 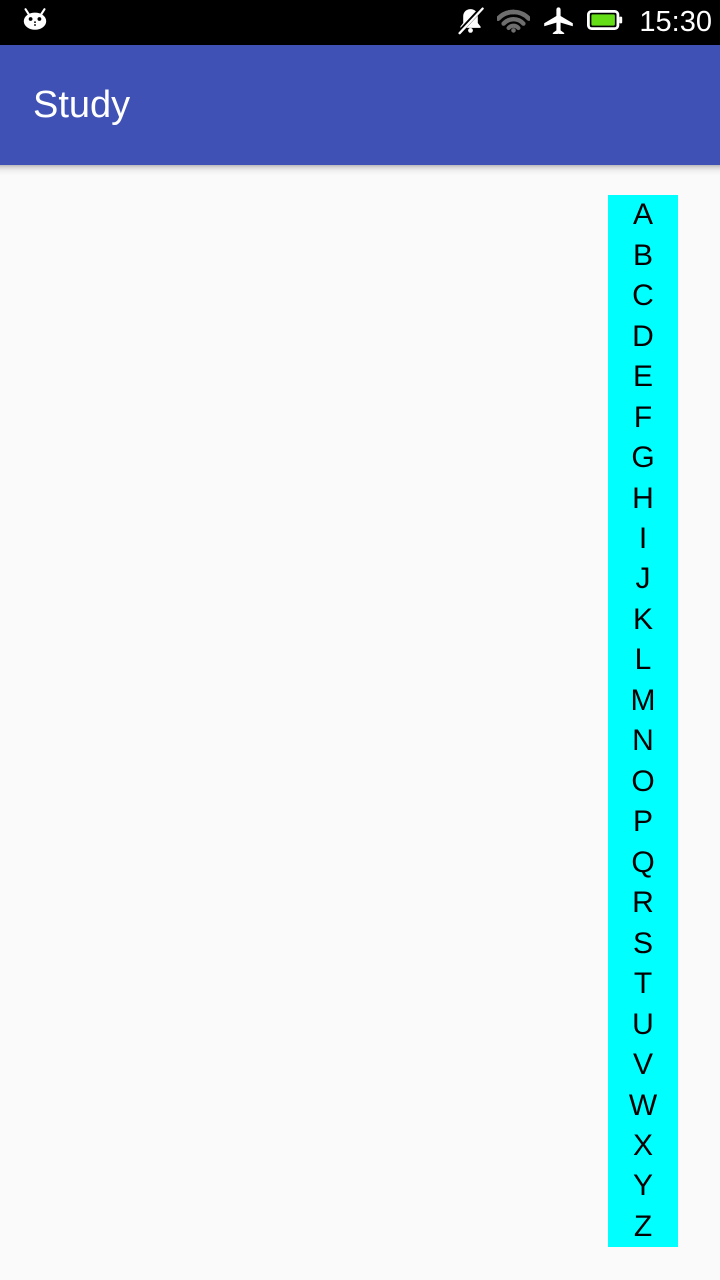 What do you see at coordinates (643, 458) in the screenshot?
I see `index-letter-g: G` at bounding box center [643, 458].